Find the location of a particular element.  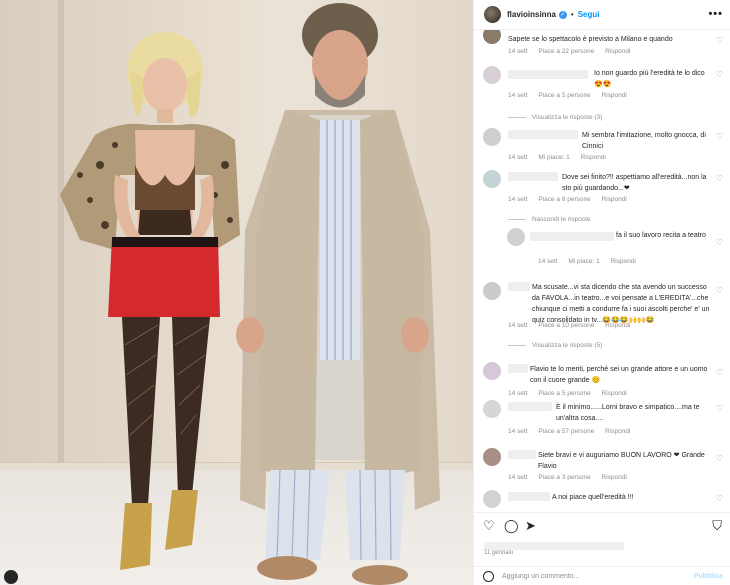

comment-meta: 14 sett Piace a 10 persone Rispondi is located at coordinates (573, 325).